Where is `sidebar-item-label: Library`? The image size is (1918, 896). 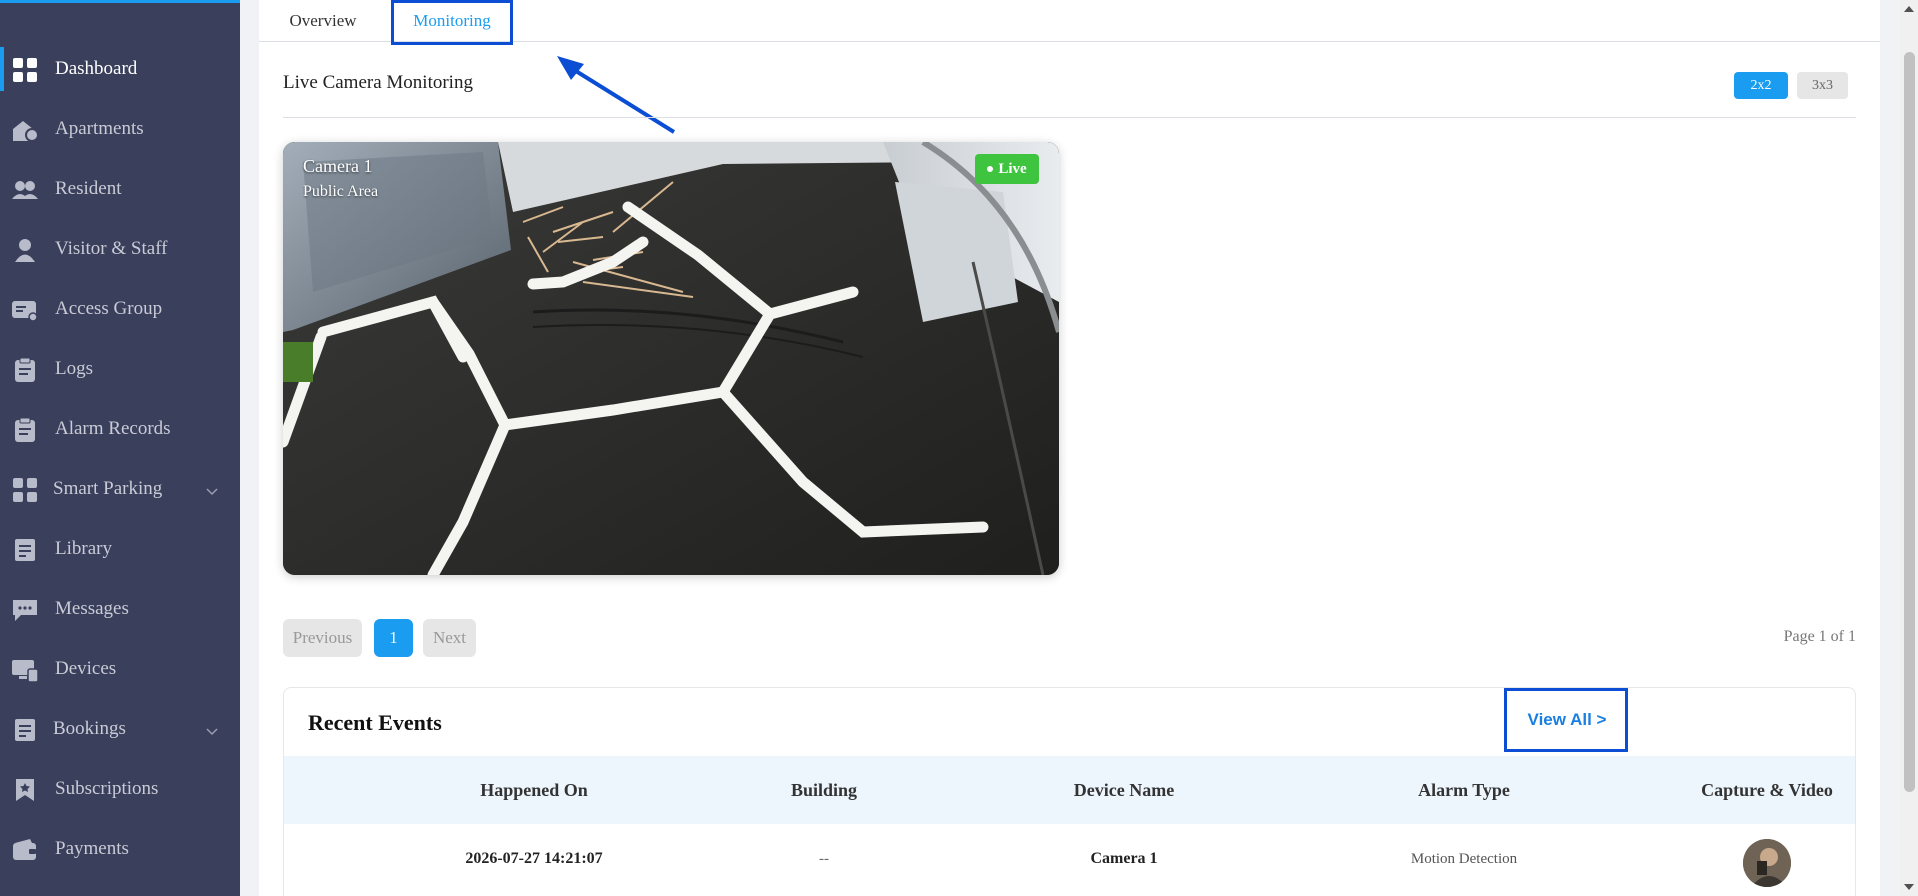
sidebar-item-label: Library is located at coordinates (83, 548).